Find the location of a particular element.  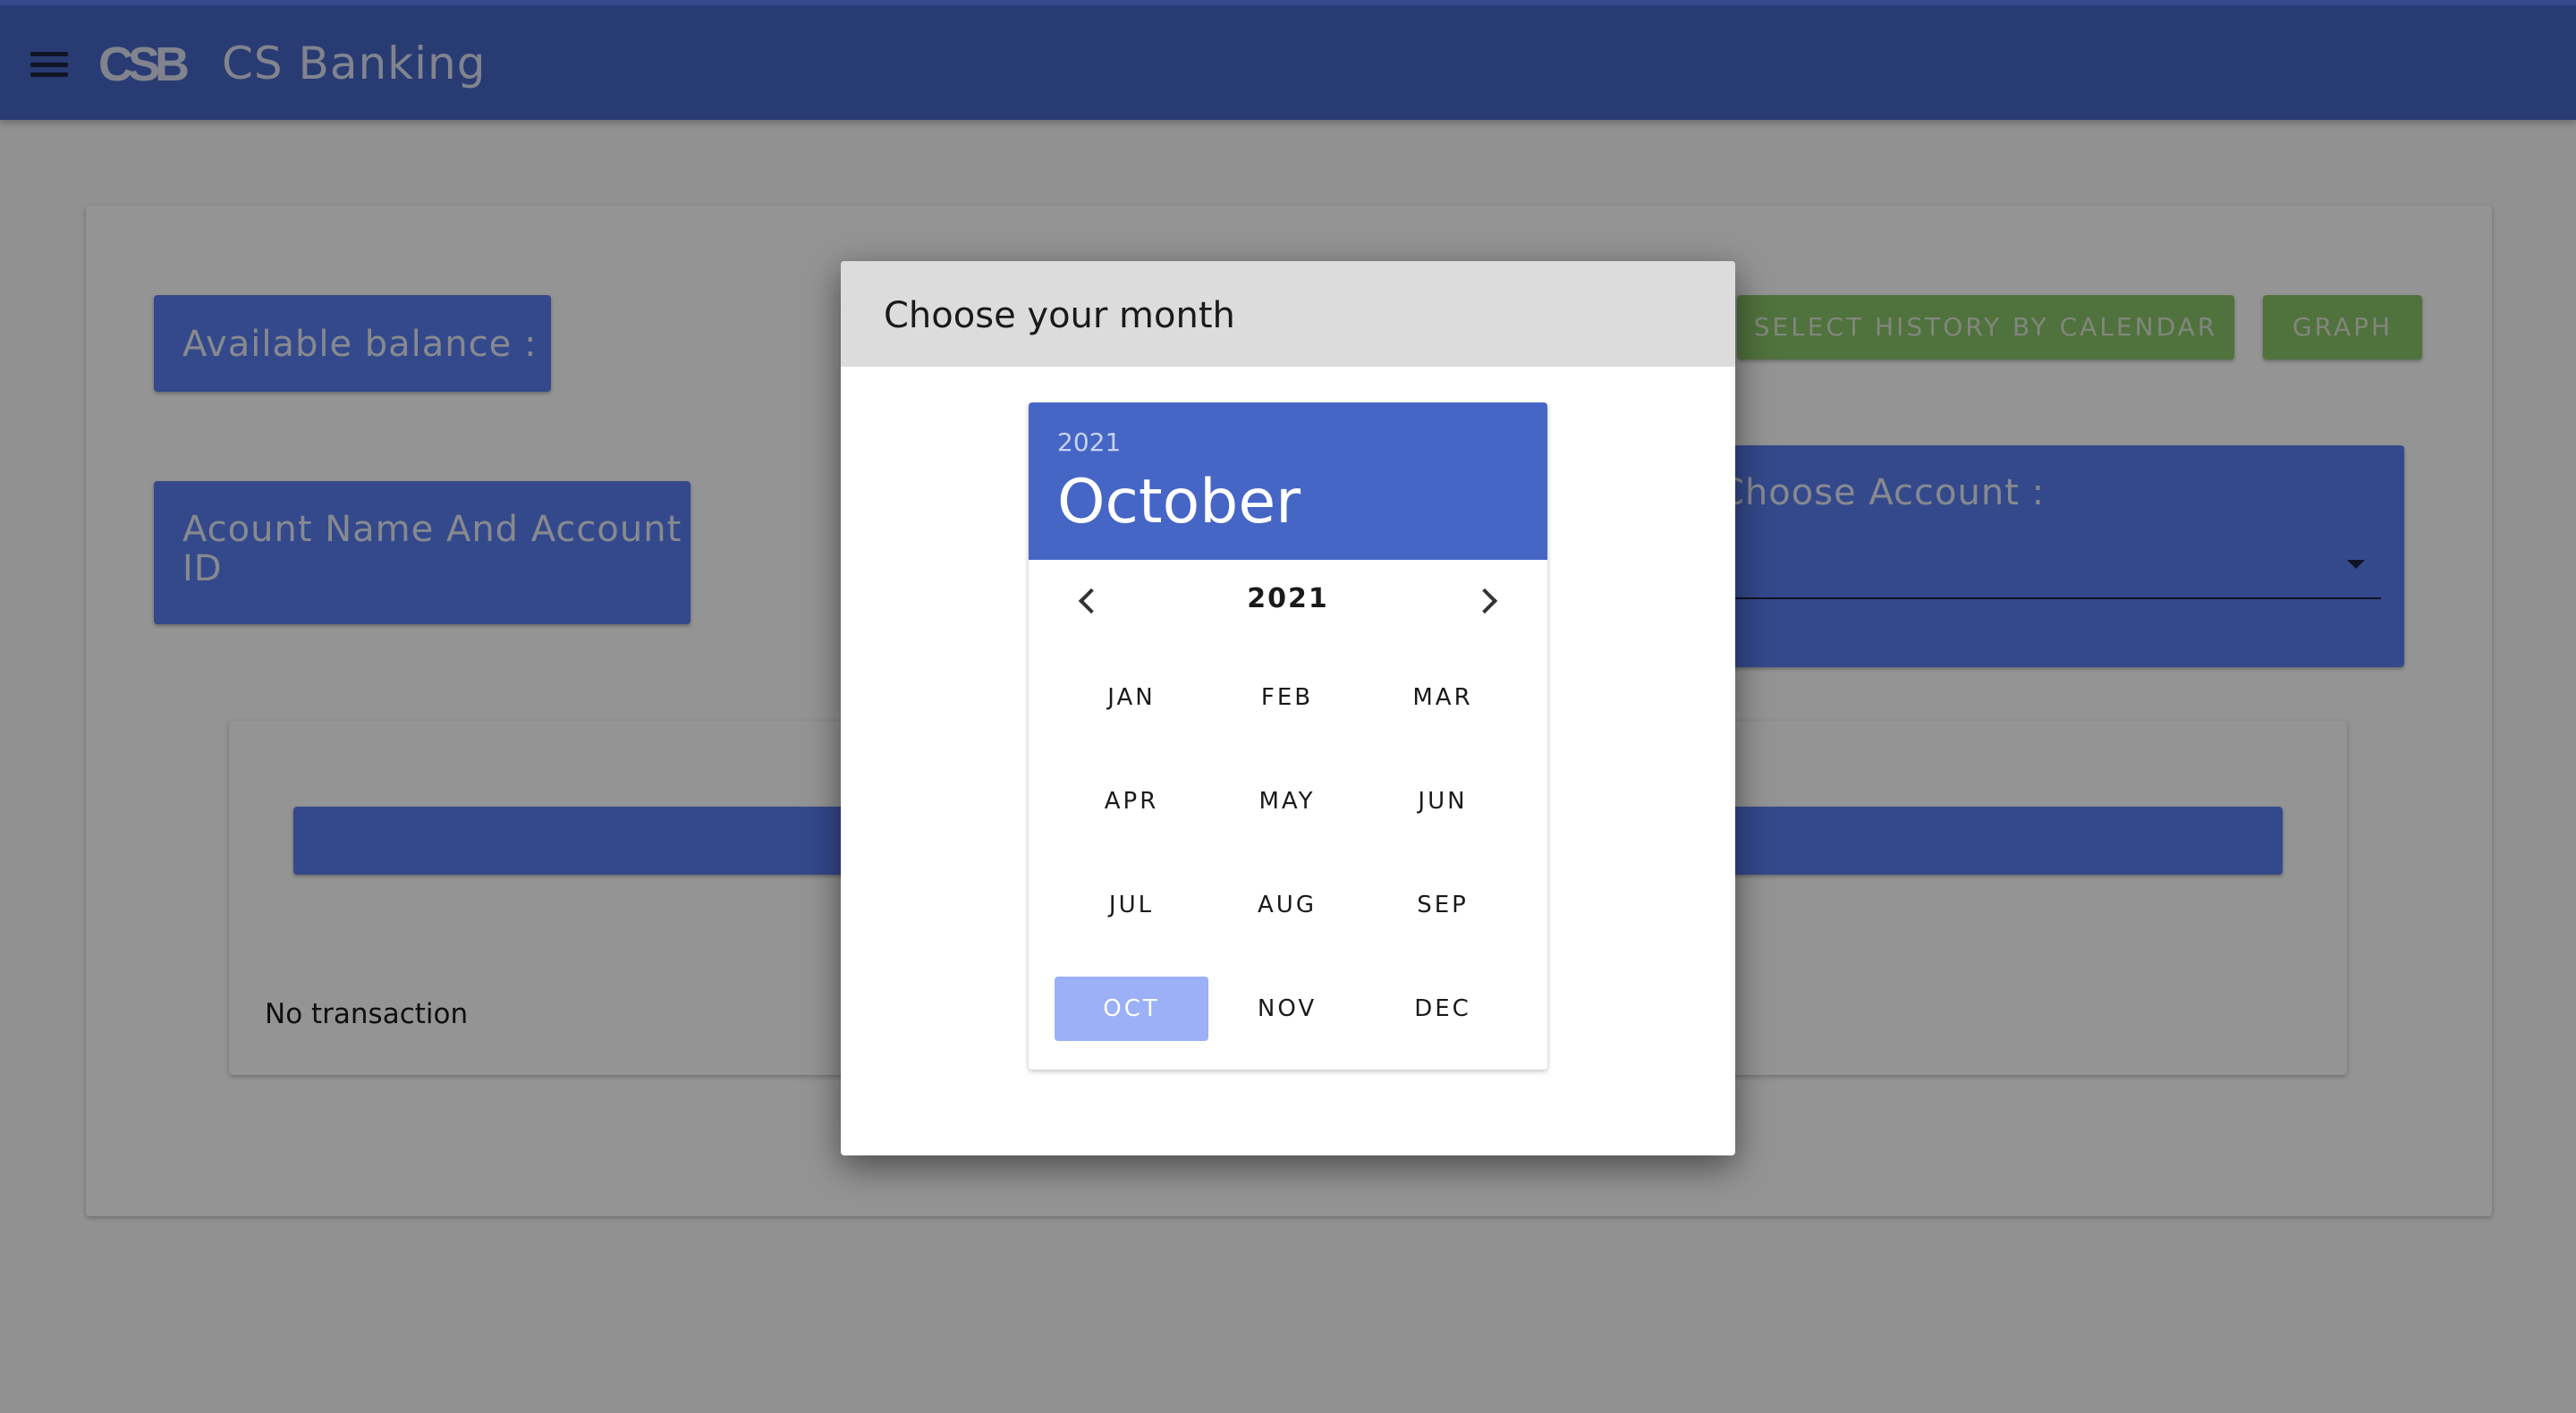

picker-header: 2021 October is located at coordinates (1288, 481).